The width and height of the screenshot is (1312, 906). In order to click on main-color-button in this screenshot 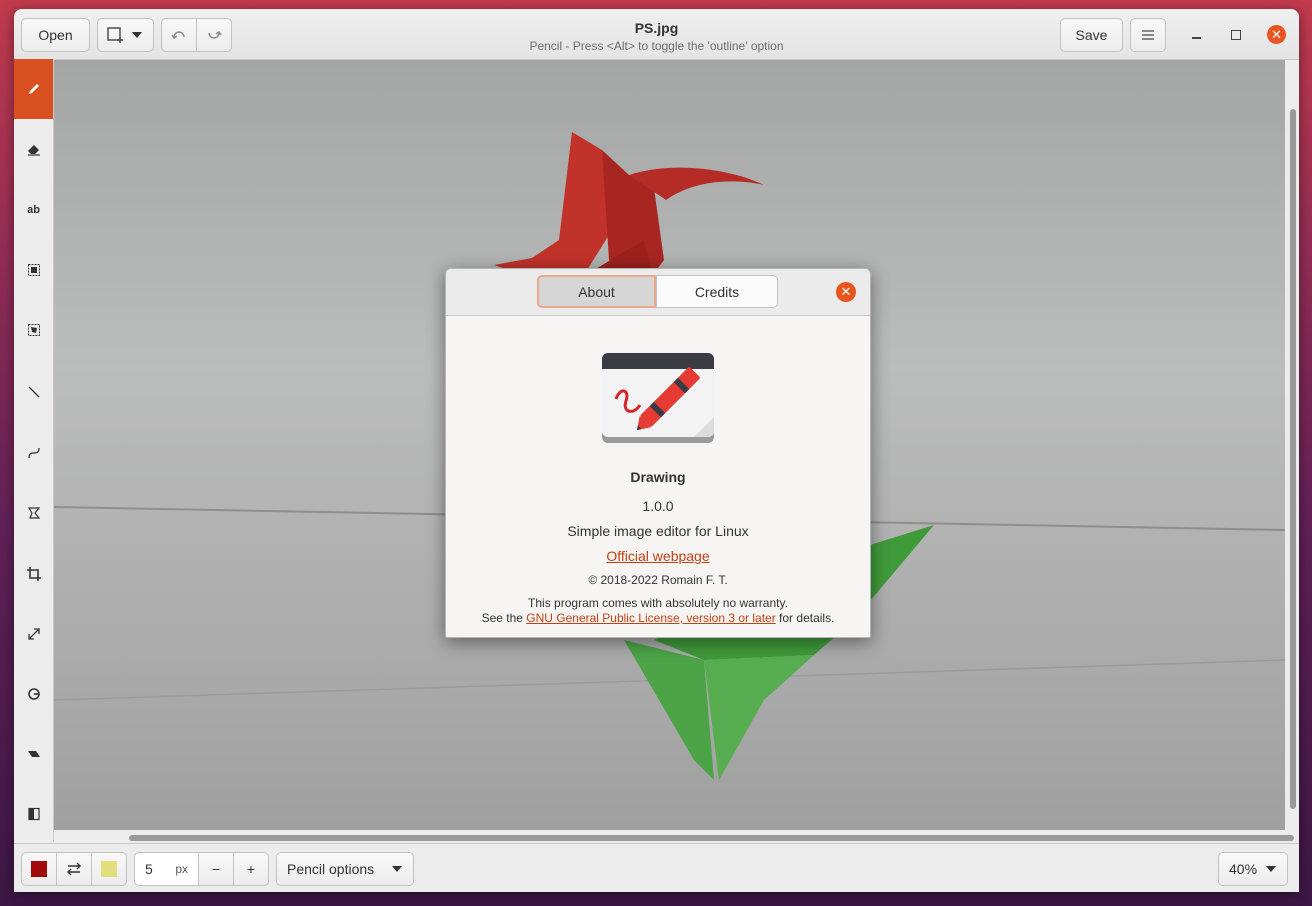, I will do `click(39, 869)`.